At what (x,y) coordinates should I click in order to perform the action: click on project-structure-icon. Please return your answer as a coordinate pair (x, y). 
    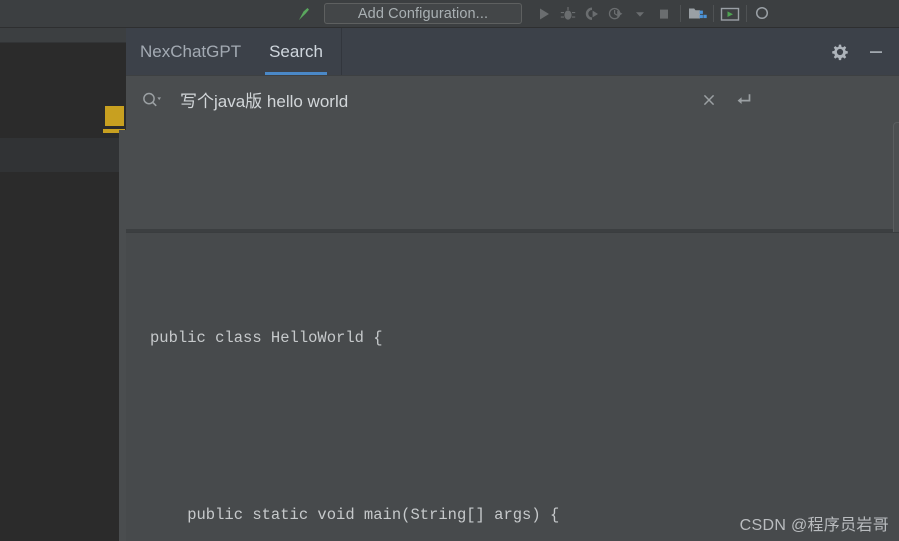
    Looking at the image, I should click on (697, 14).